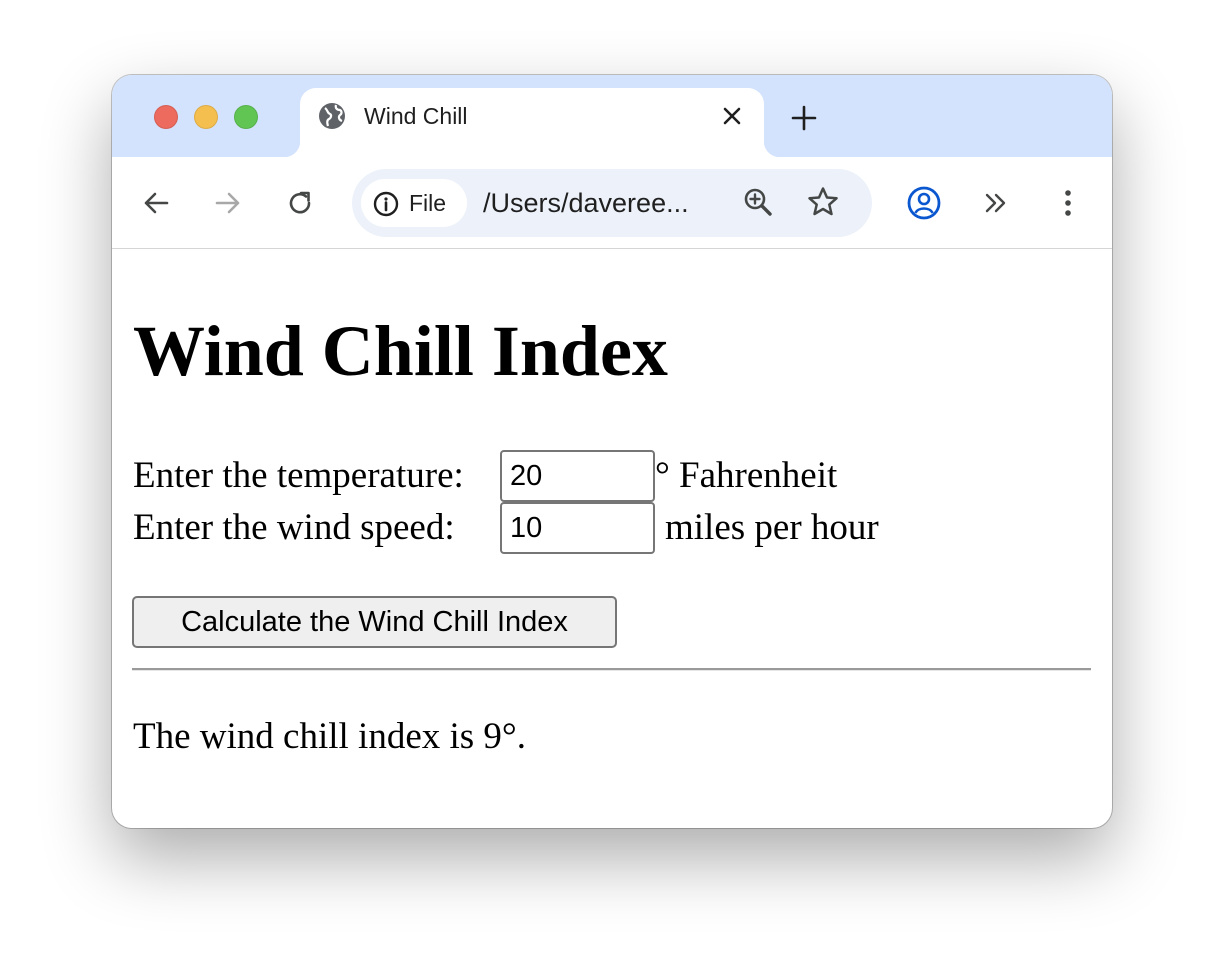  What do you see at coordinates (758, 202) in the screenshot?
I see `zoom-in-icon` at bounding box center [758, 202].